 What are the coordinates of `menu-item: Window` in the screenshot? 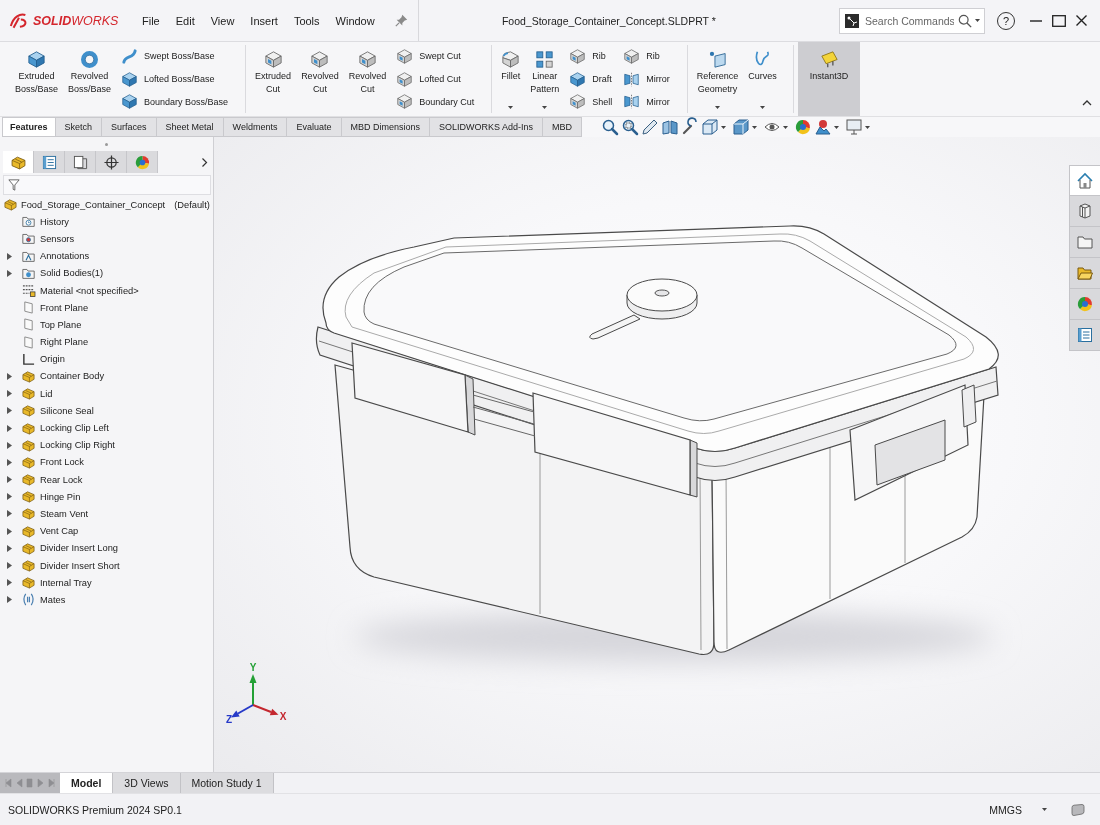 It's located at (355, 20).